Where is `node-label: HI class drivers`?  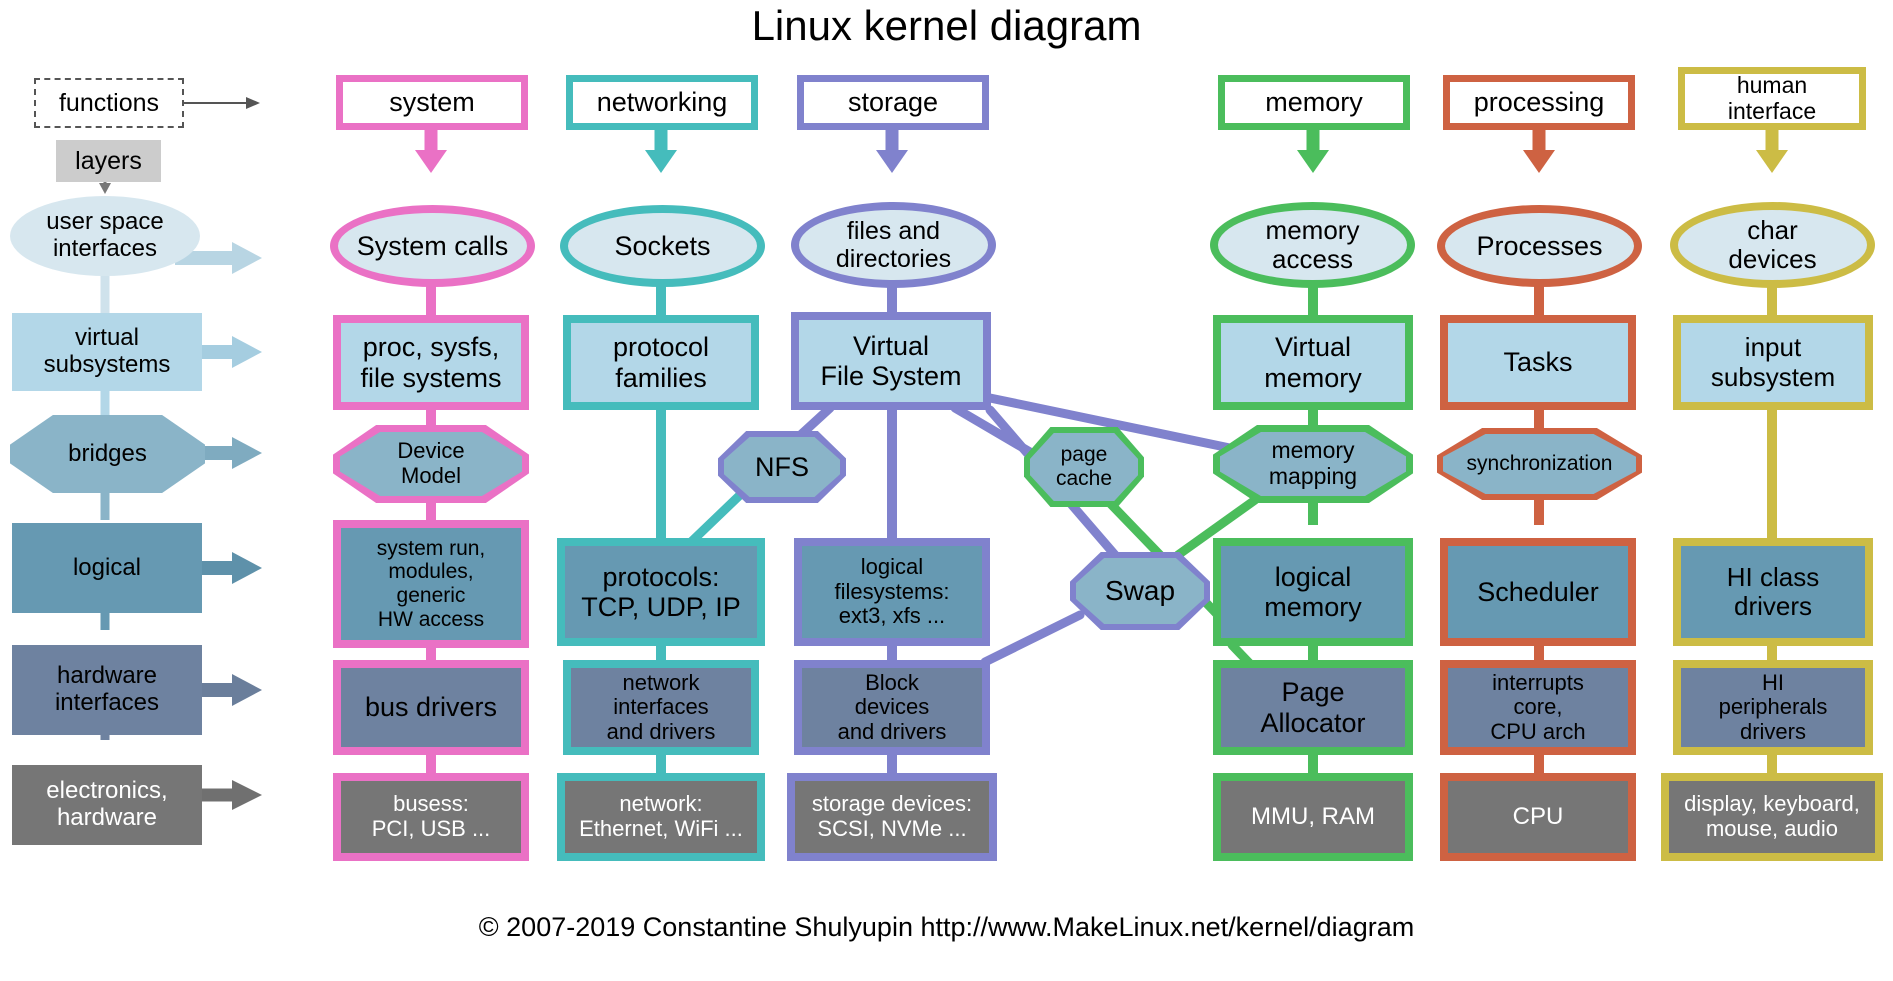
node-label: HI class drivers is located at coordinates (1773, 591).